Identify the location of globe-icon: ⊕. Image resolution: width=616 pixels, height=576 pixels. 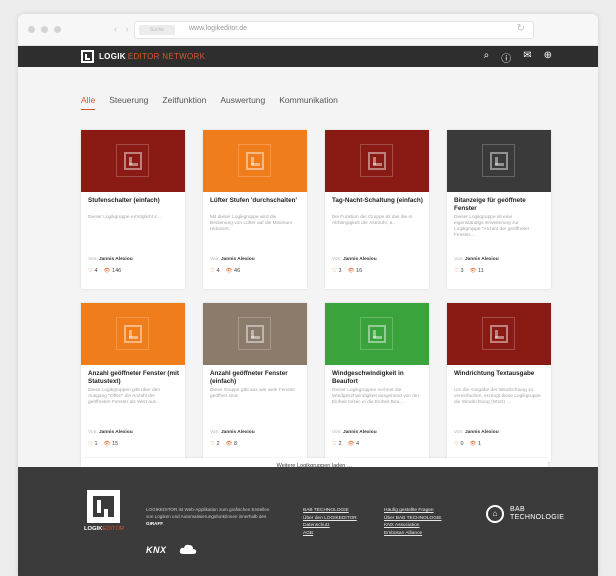
(548, 57).